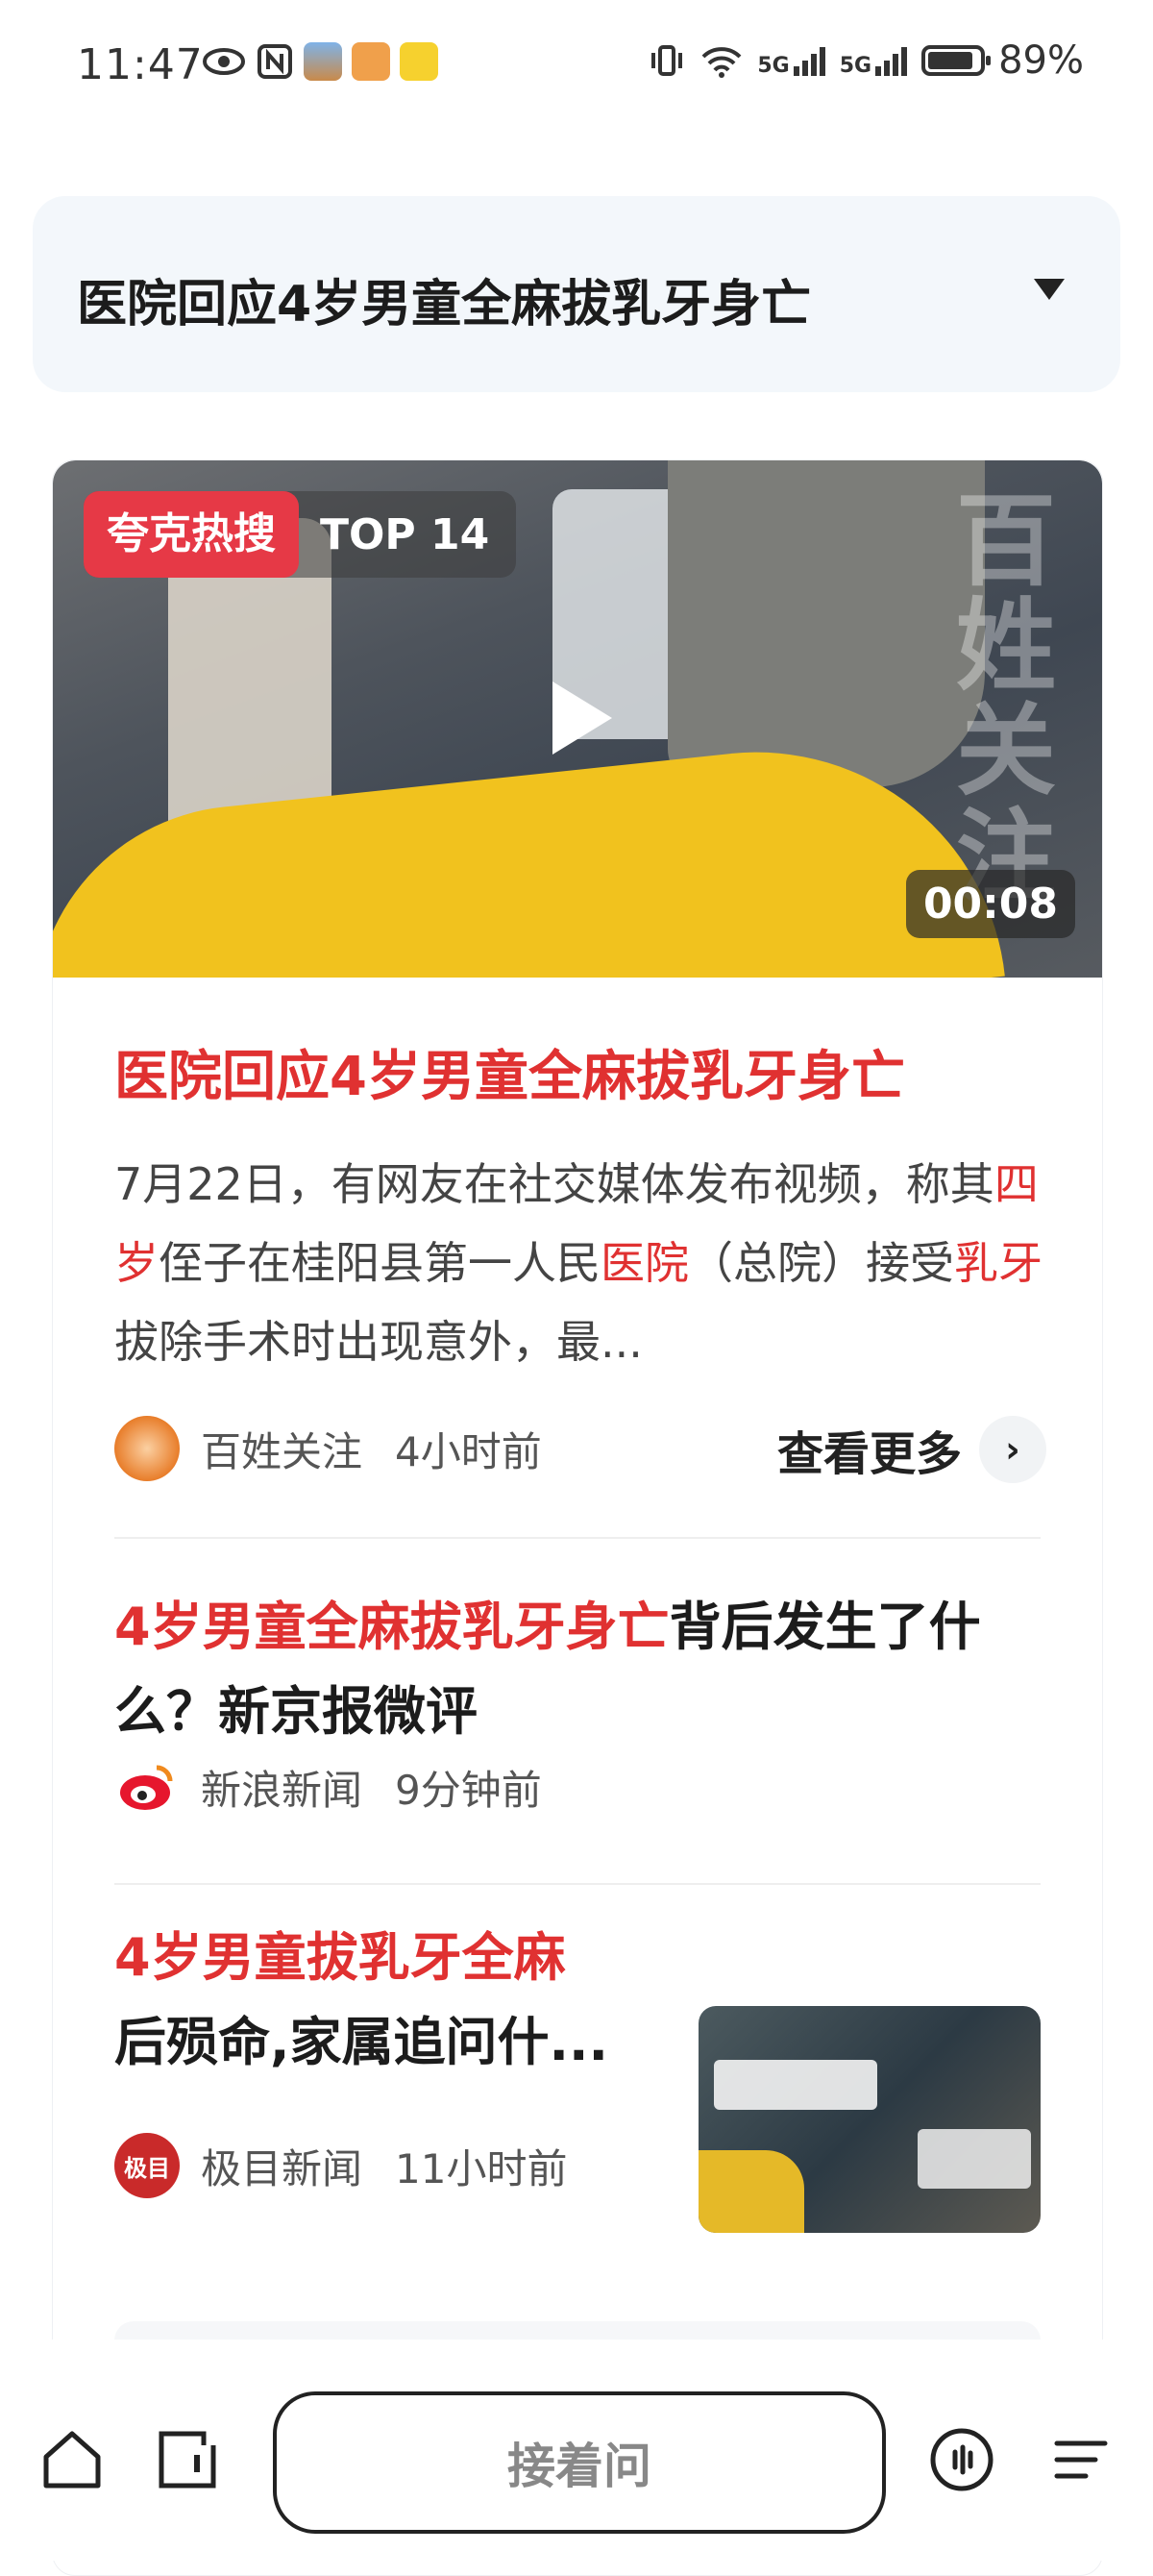 Image resolution: width=1153 pixels, height=2576 pixels. I want to click on bottom-bar: 接着问, so click(576, 2450).